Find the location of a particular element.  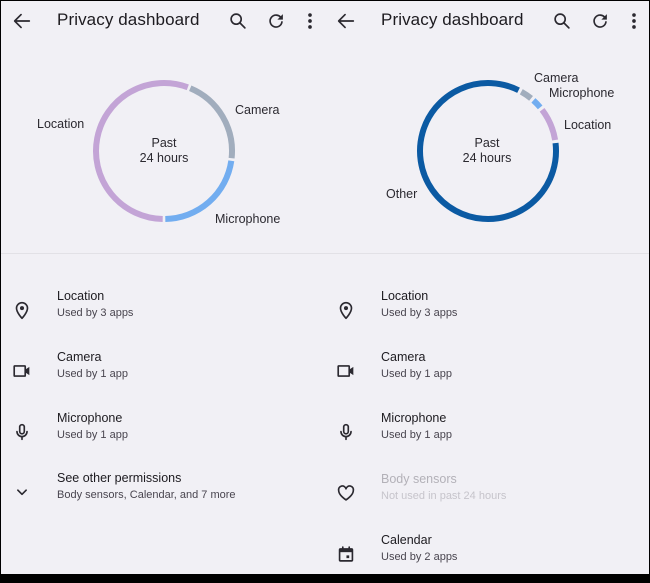

chart-label-other: Other is located at coordinates (402, 194).